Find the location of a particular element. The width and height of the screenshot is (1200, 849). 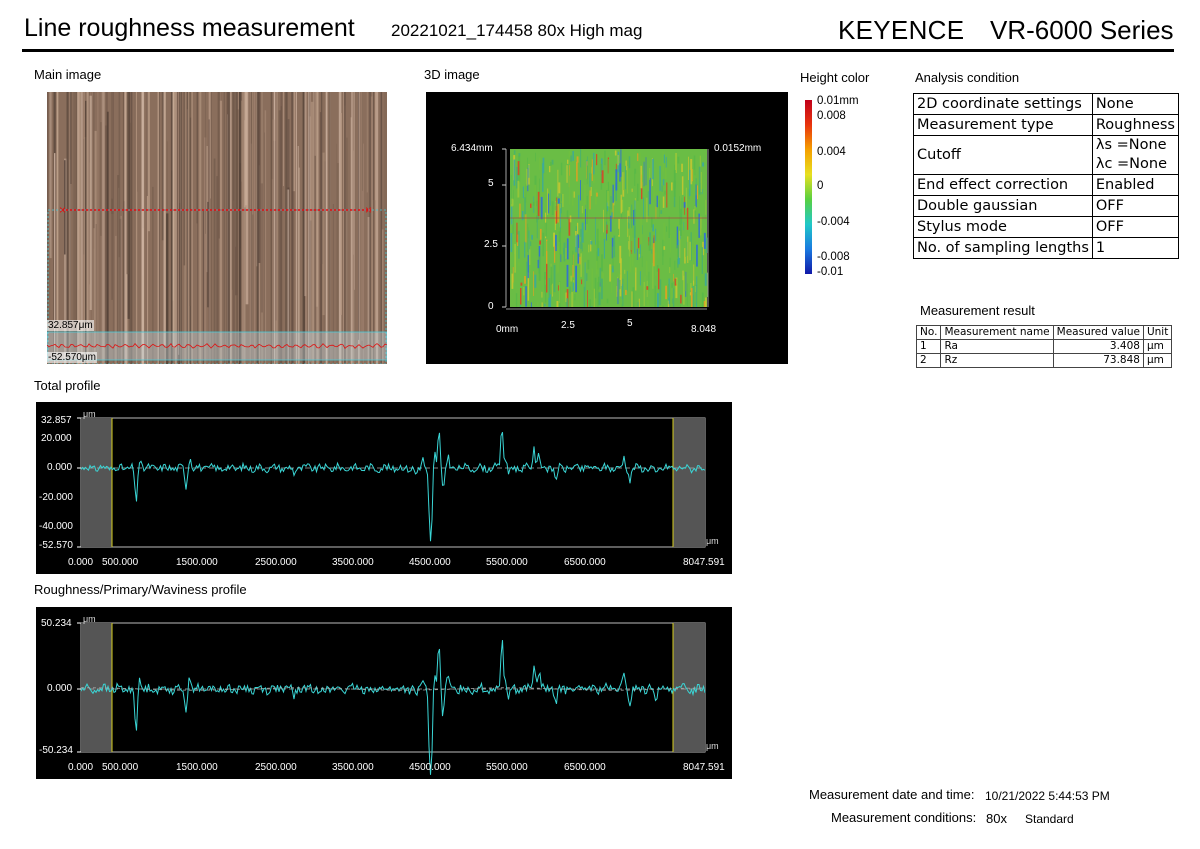

table-header-row: No. Measurement name Measured value Unit is located at coordinates (1044, 332).